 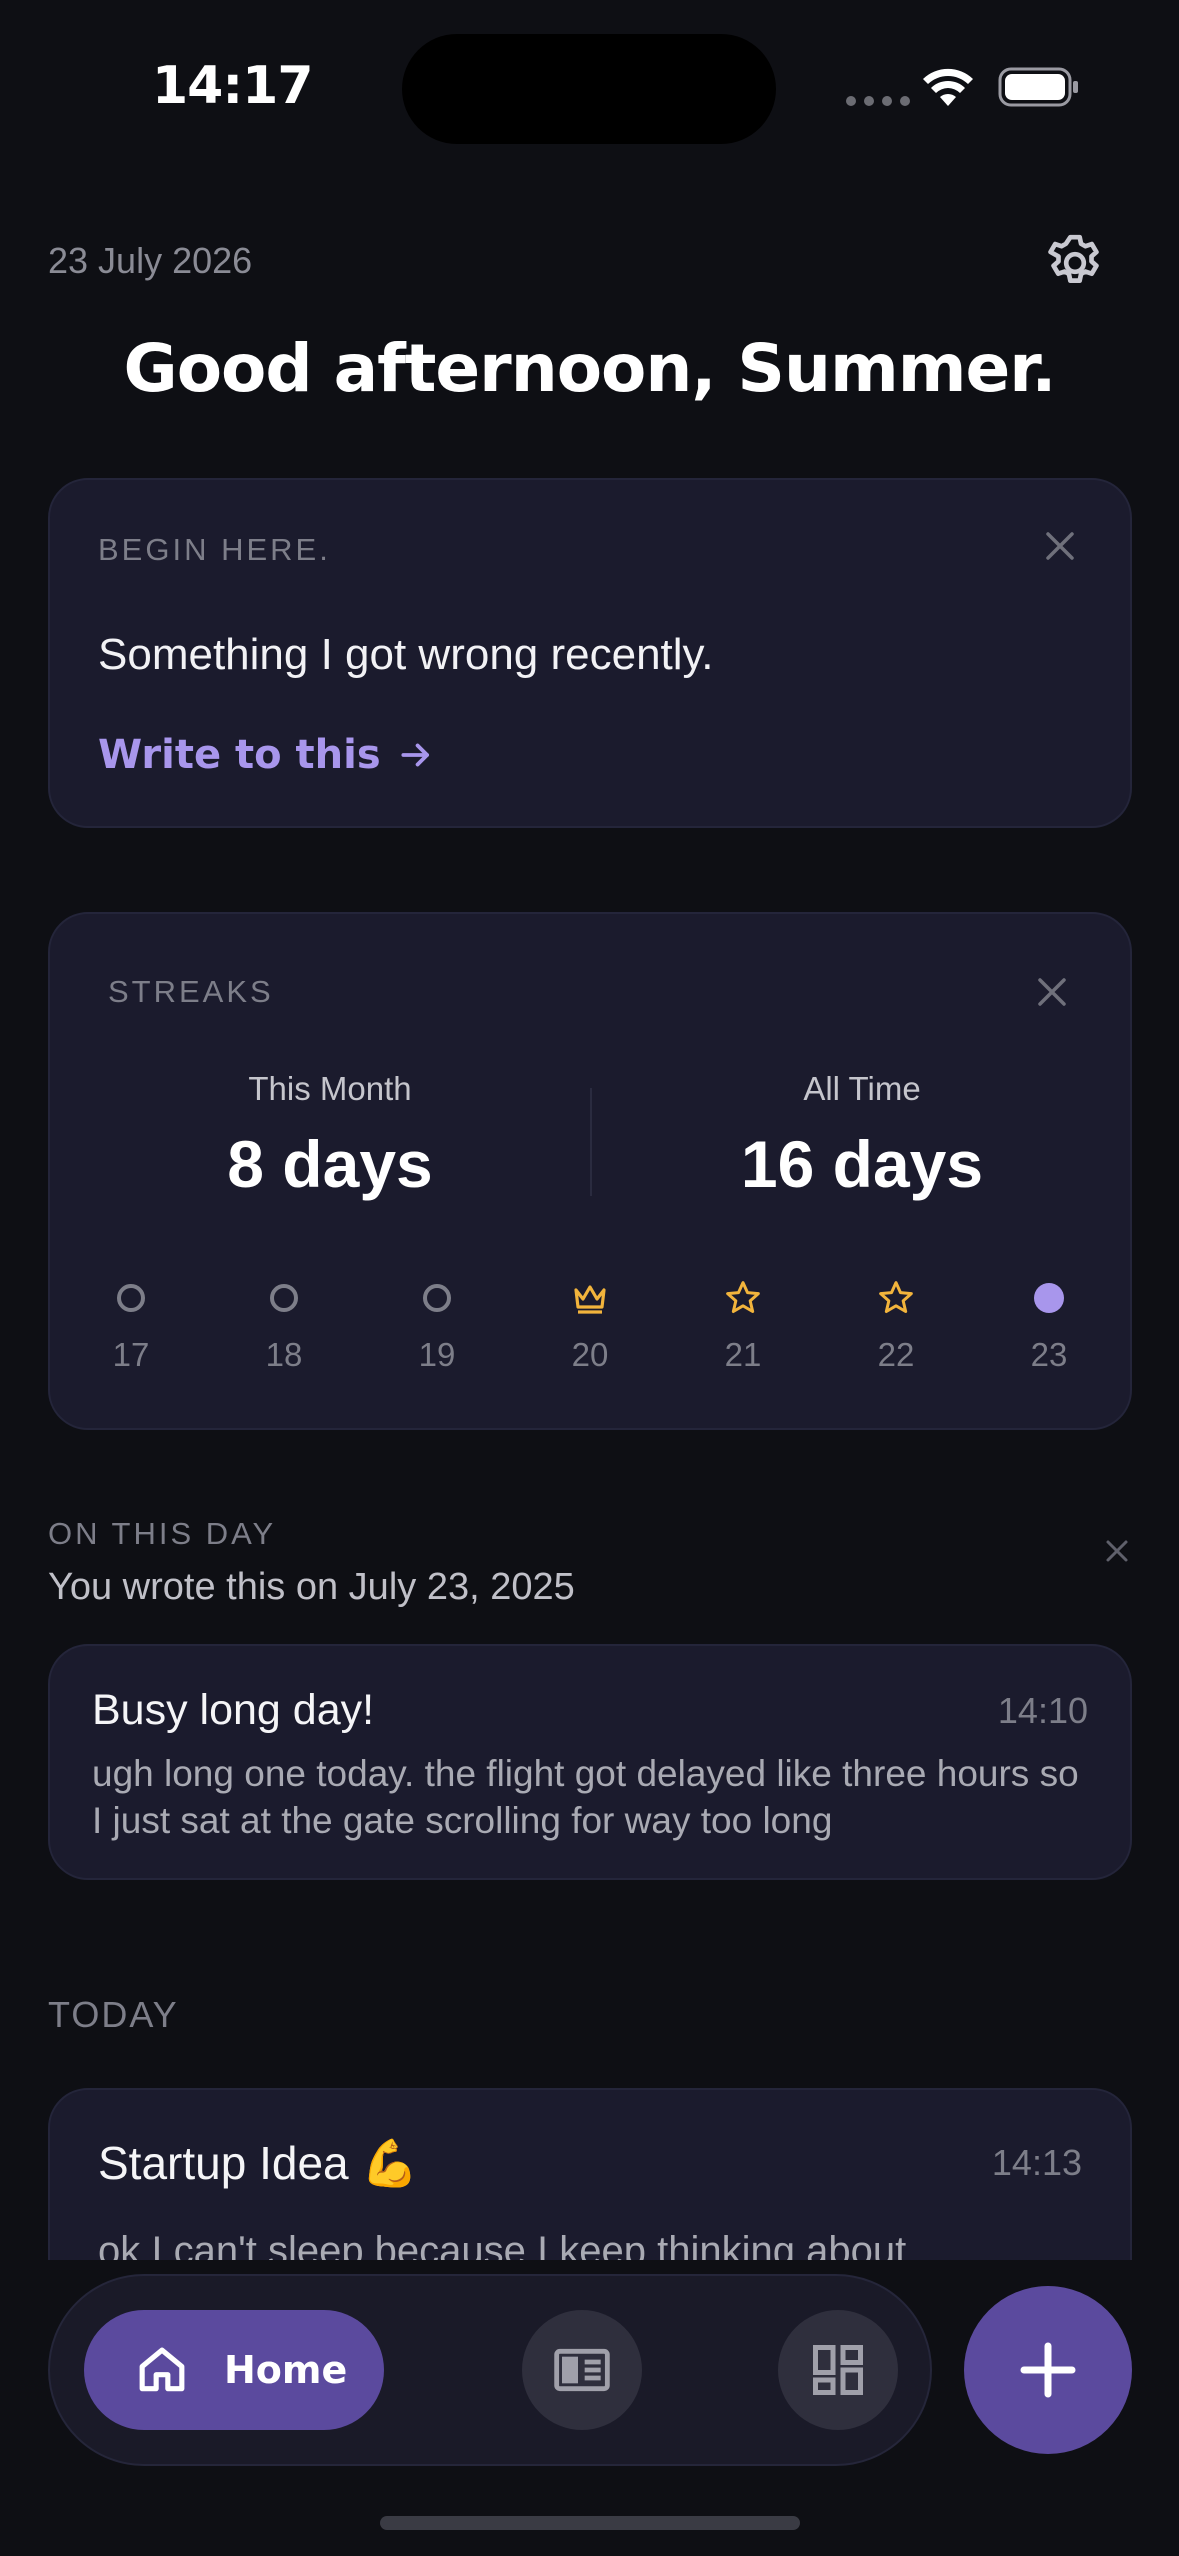 I want to click on status-time: 14:17, so click(x=233, y=86).